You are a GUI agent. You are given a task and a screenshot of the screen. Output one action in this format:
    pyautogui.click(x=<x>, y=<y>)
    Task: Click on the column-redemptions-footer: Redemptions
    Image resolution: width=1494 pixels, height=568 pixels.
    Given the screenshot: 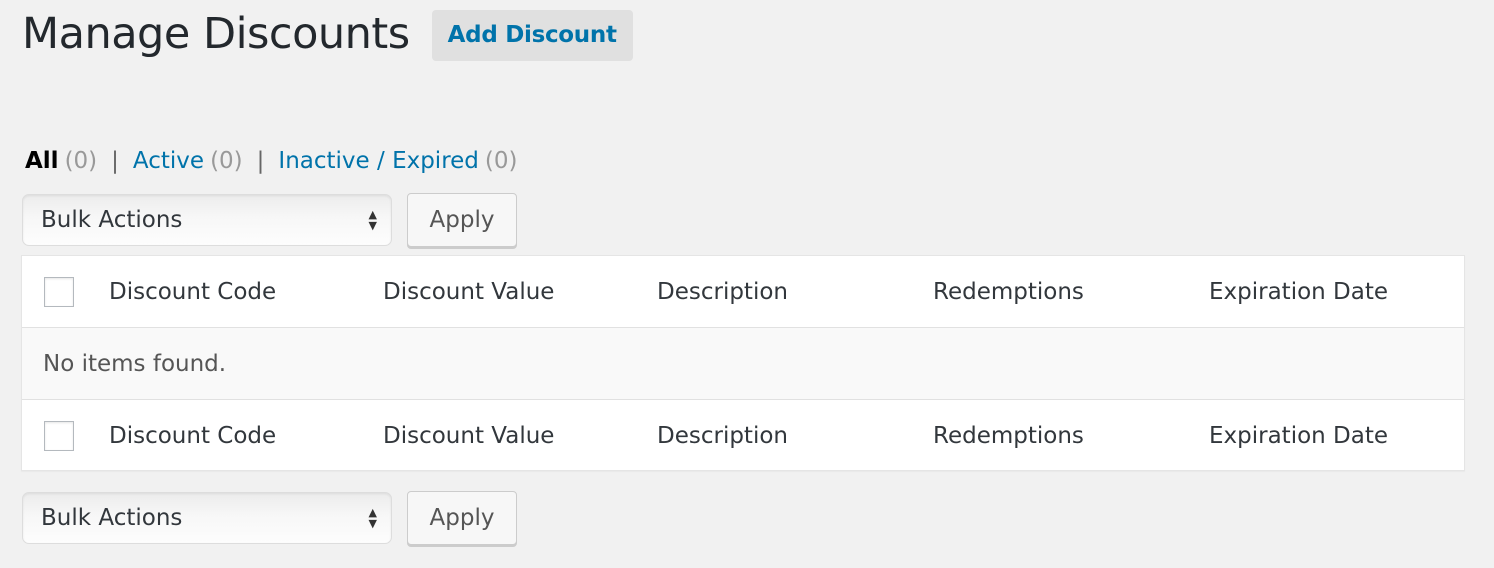 What is the action you would take?
    pyautogui.click(x=1008, y=436)
    